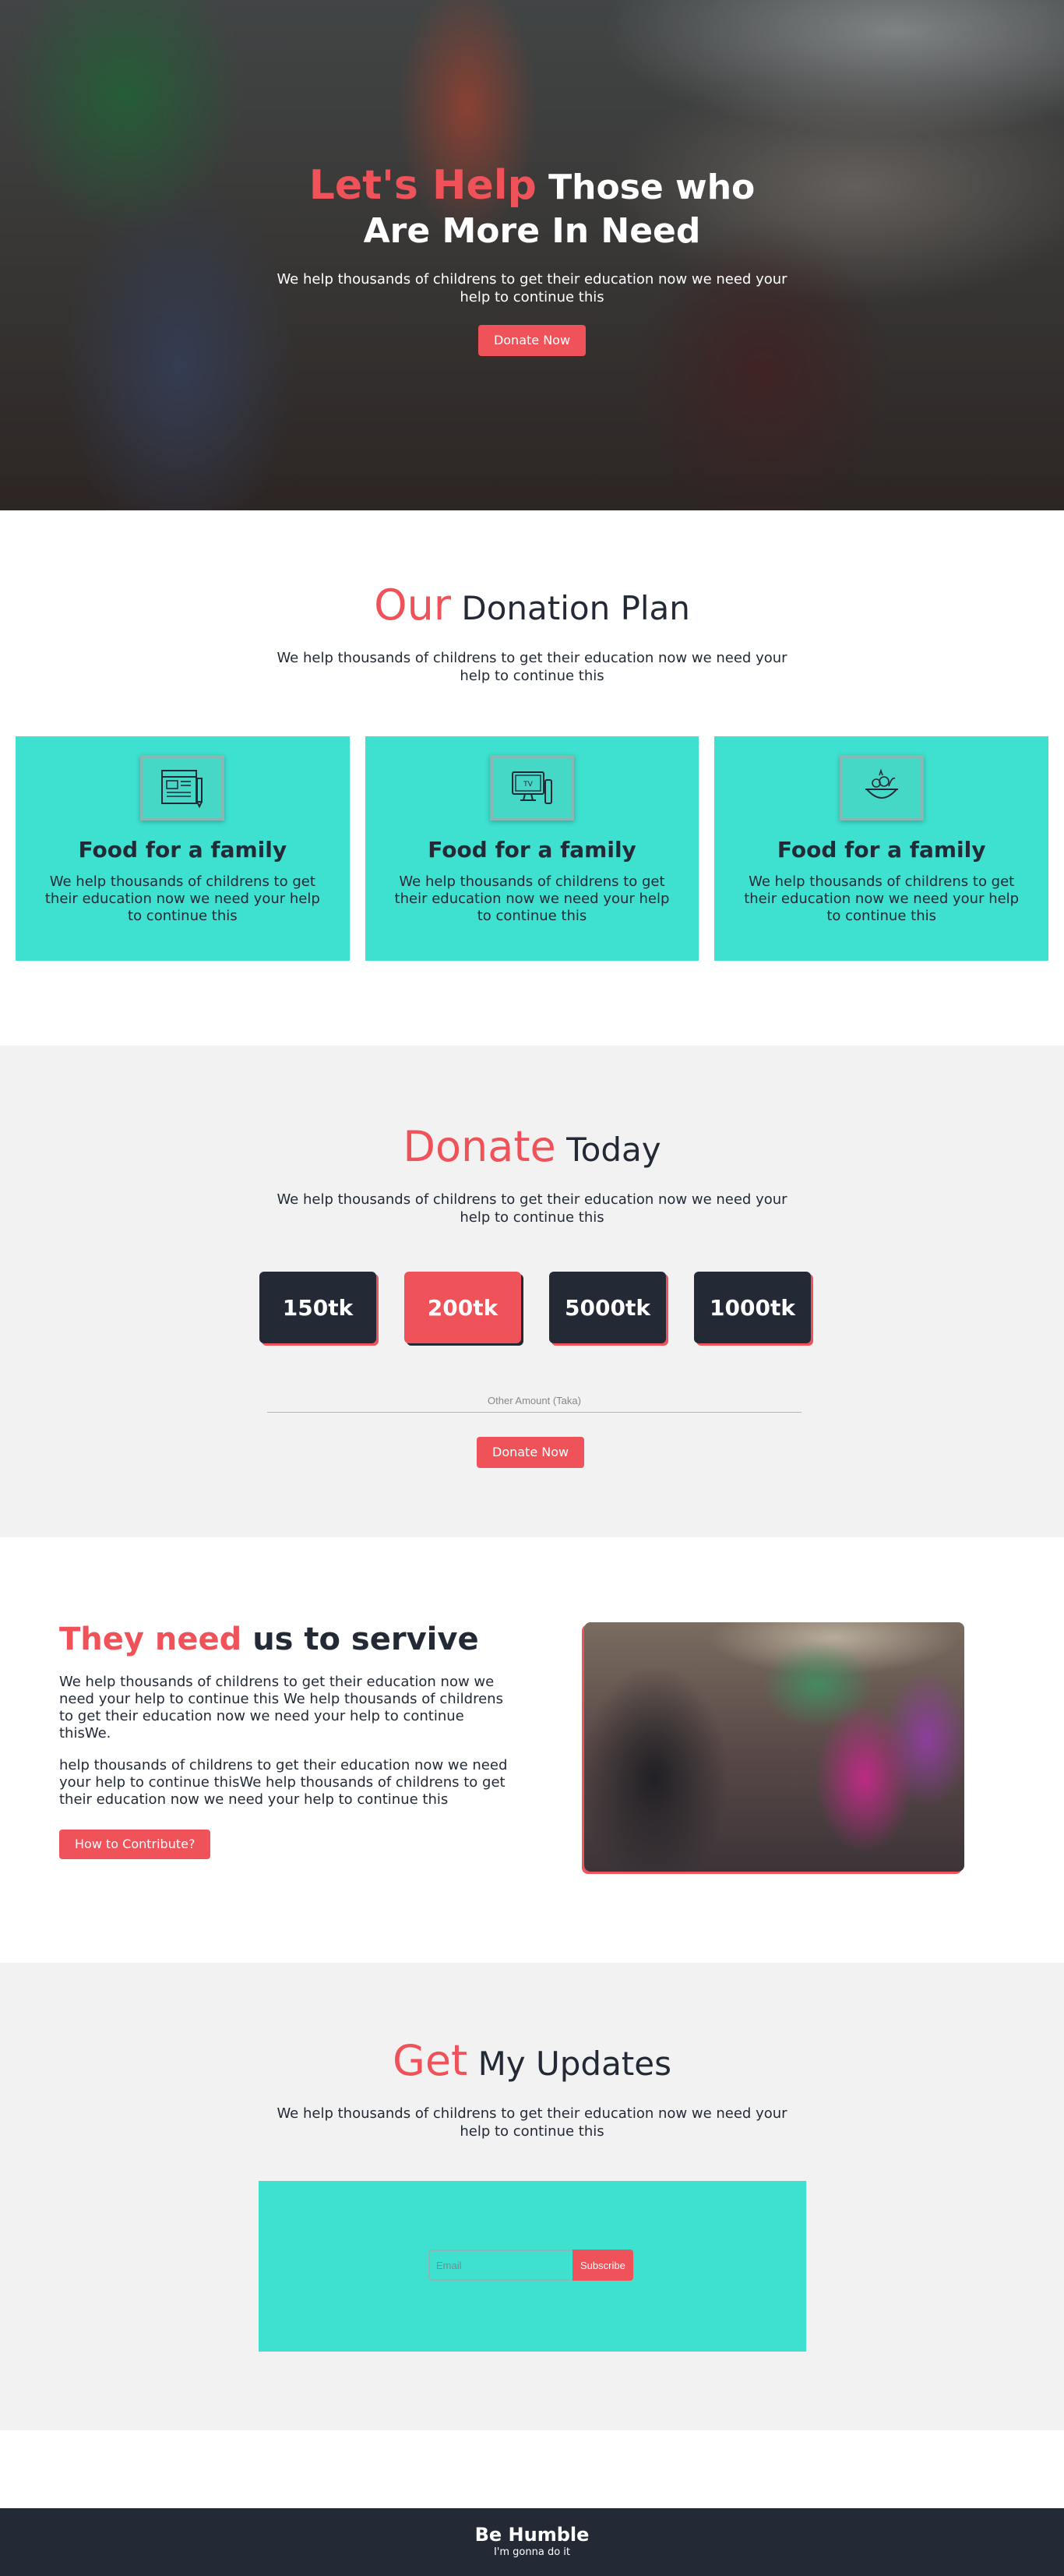 The image size is (1064, 2576). Describe the element at coordinates (500, 2265) in the screenshot. I see `email-input` at that location.